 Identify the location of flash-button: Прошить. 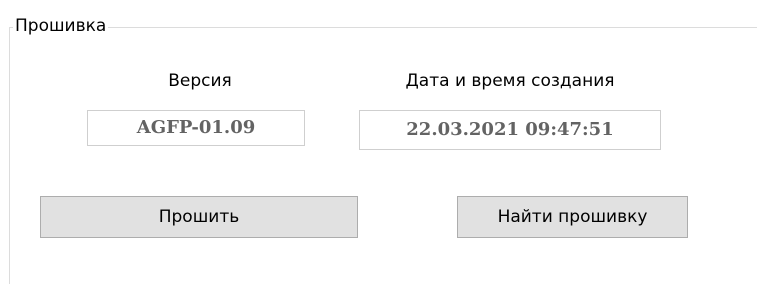
(199, 217).